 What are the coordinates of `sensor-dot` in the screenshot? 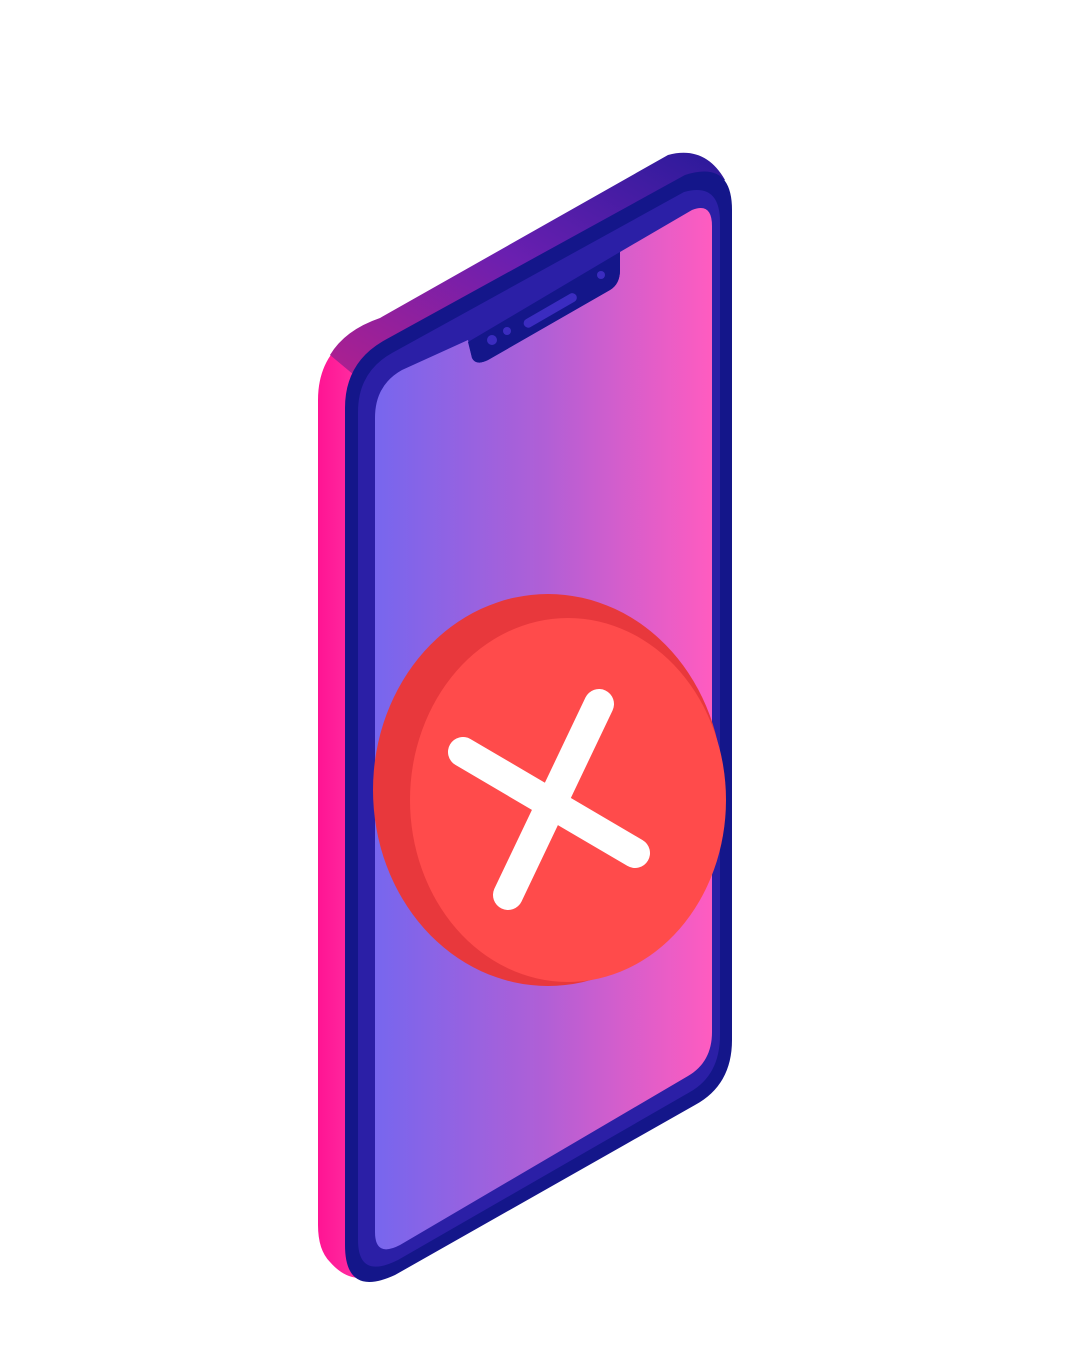 It's located at (507, 331).